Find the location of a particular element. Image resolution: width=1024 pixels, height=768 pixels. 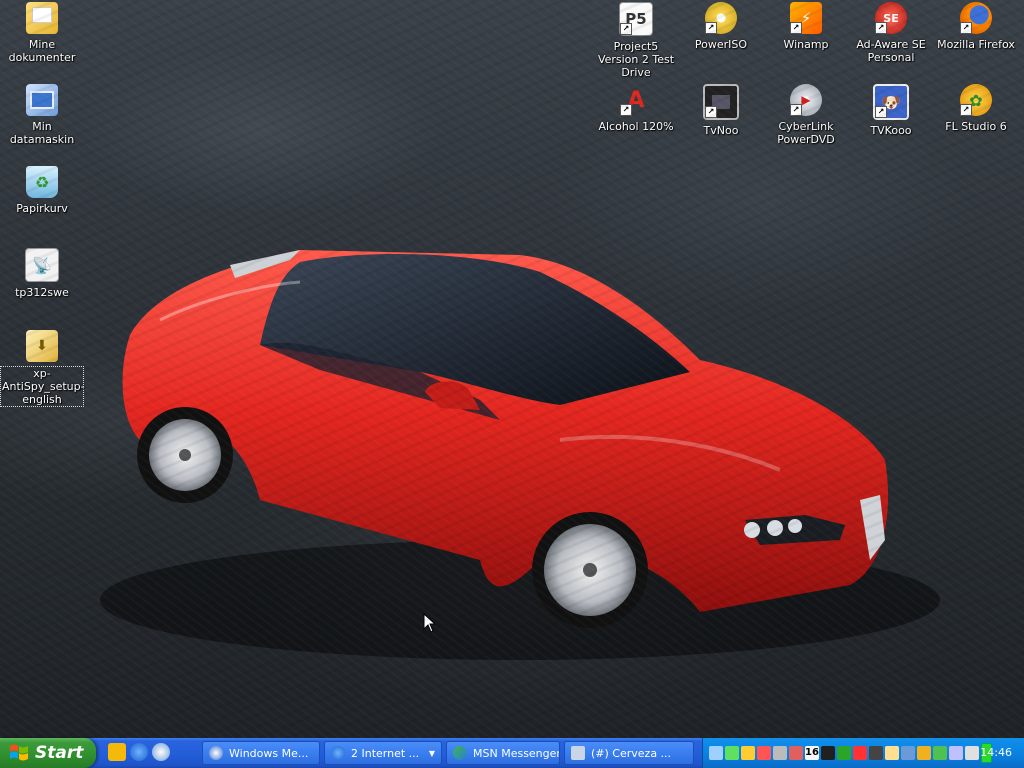

icon-label: CyberLink PowerDVD is located at coordinates (806, 133).